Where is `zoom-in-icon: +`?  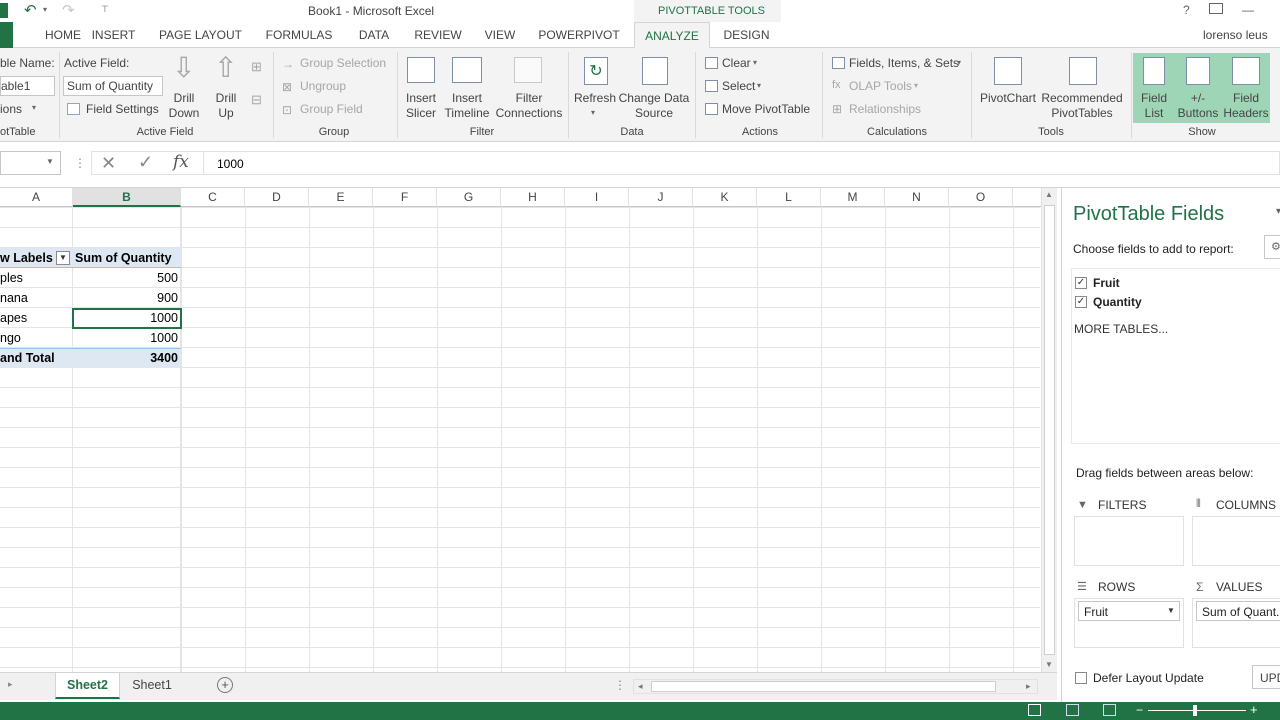 zoom-in-icon: + is located at coordinates (1254, 709).